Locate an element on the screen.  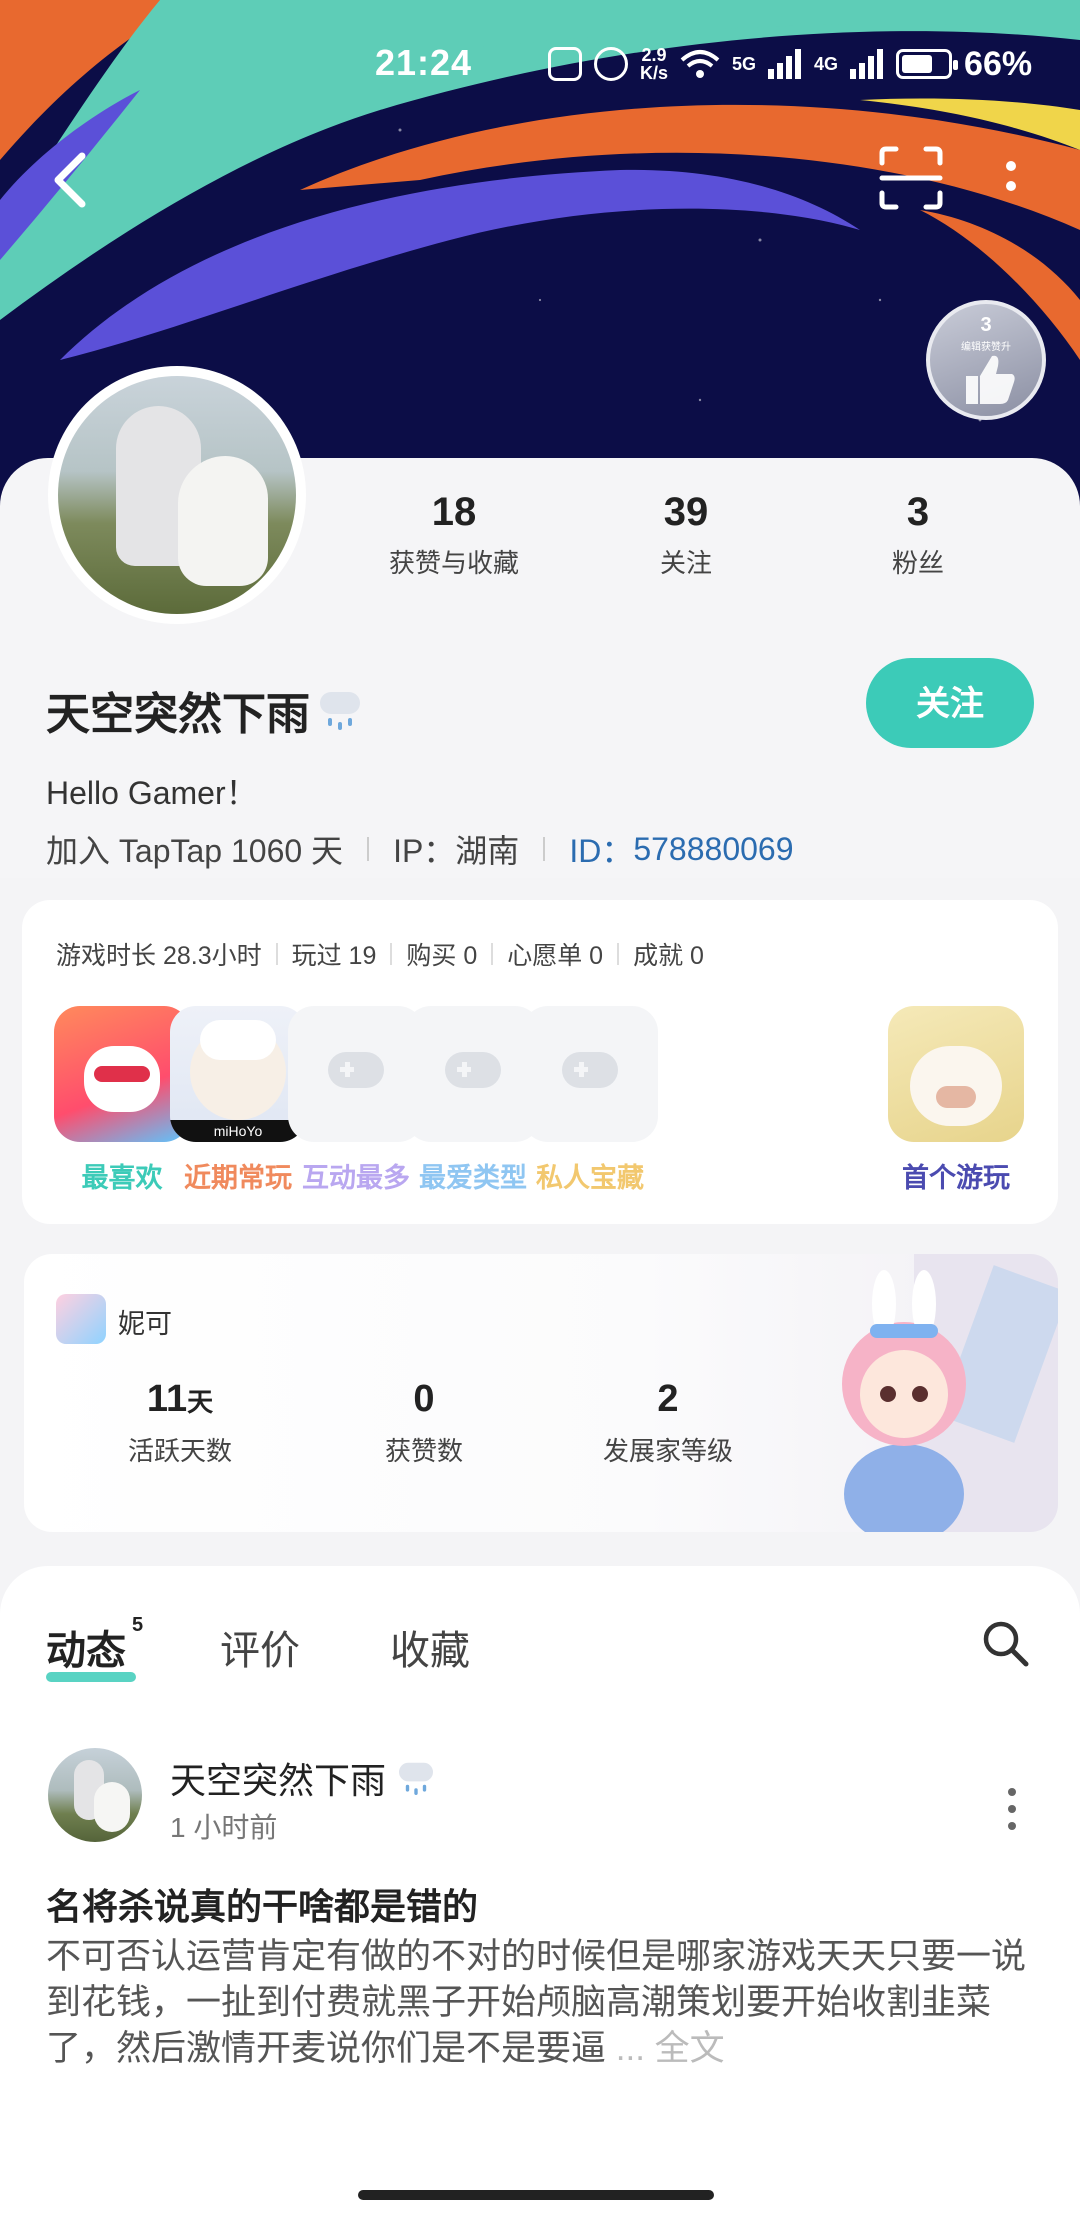
signal-5g-icon is located at coordinates (785, 64).